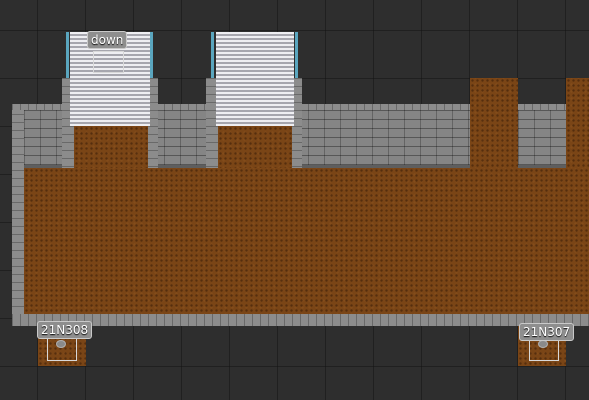 The image size is (589, 400). What do you see at coordinates (18, 216) in the screenshot?
I see `west-wall-edge` at bounding box center [18, 216].